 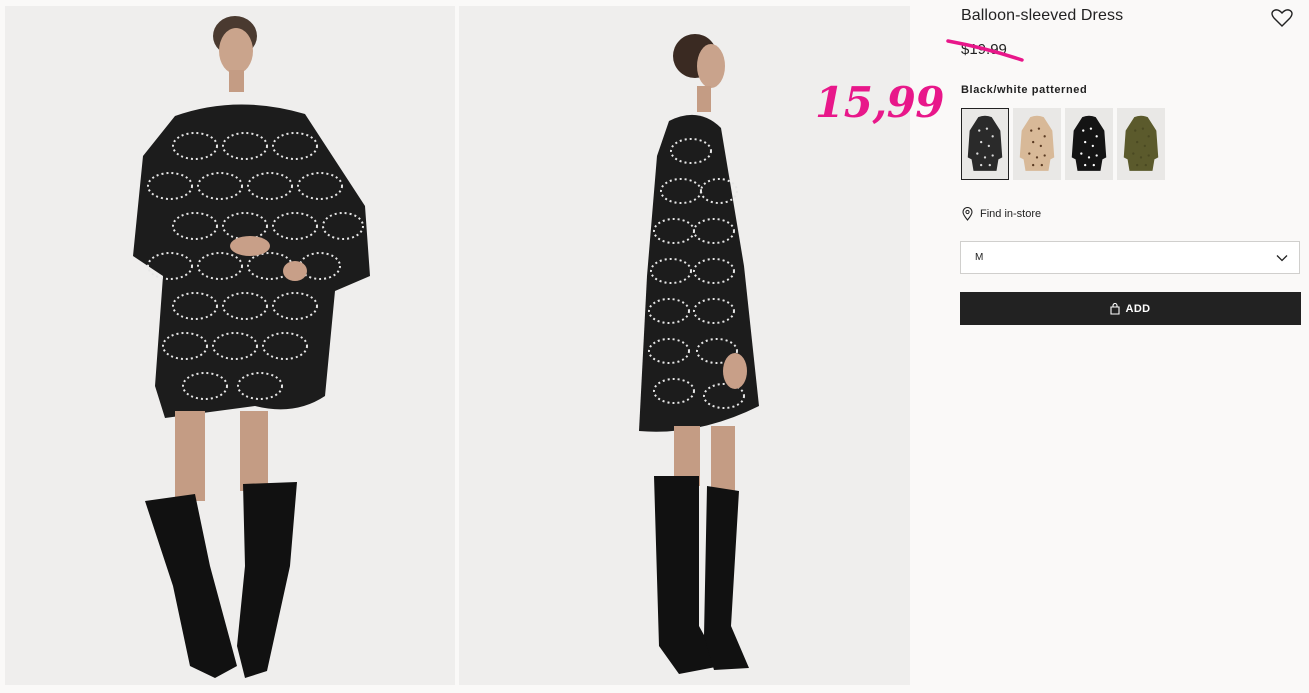 I want to click on color-swatches, so click(x=1063, y=144).